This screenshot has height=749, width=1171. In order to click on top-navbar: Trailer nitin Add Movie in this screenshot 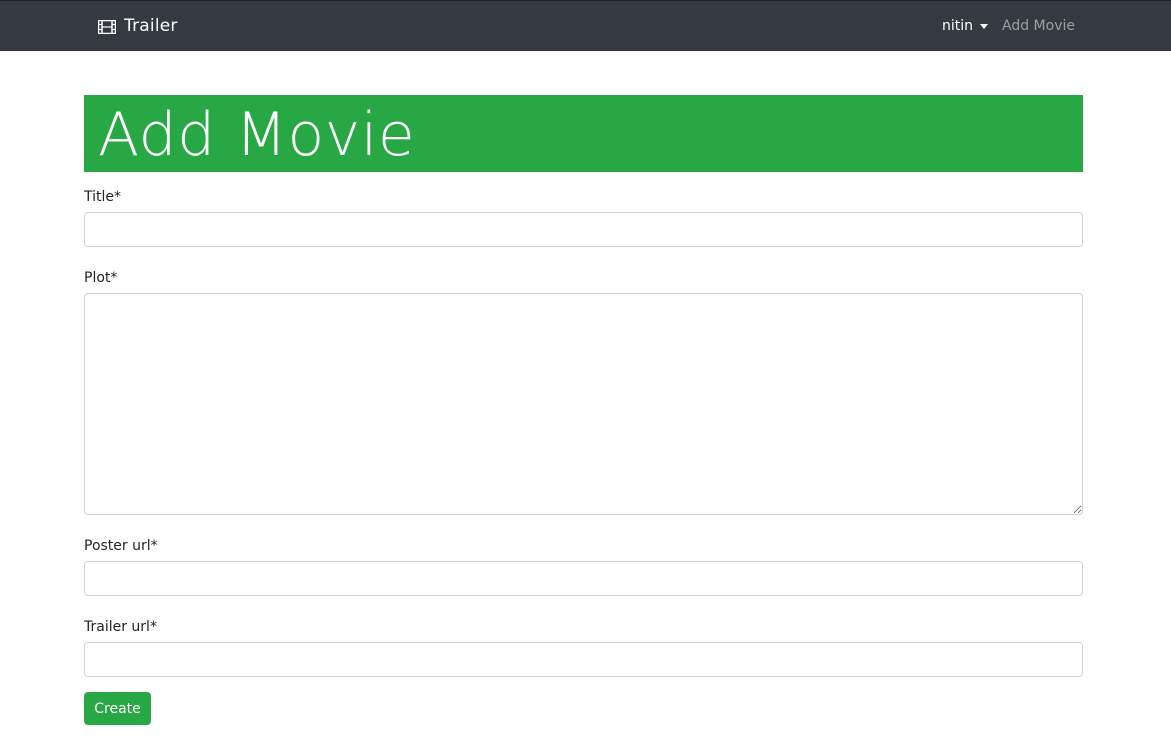, I will do `click(585, 25)`.